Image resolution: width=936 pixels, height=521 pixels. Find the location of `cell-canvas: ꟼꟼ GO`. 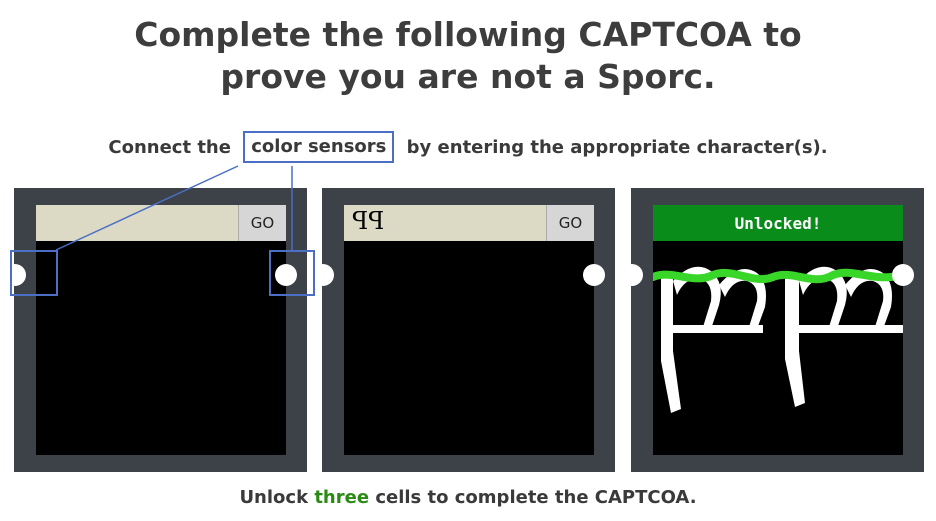

cell-canvas: ꟼꟼ GO is located at coordinates (469, 330).